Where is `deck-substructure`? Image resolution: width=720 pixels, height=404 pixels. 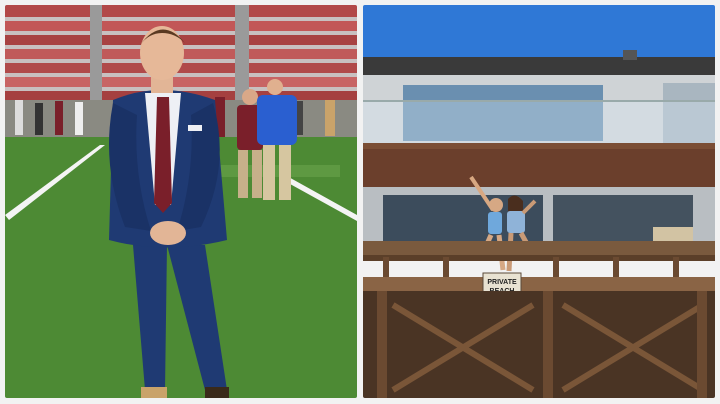
deck-substructure is located at coordinates (539, 344).